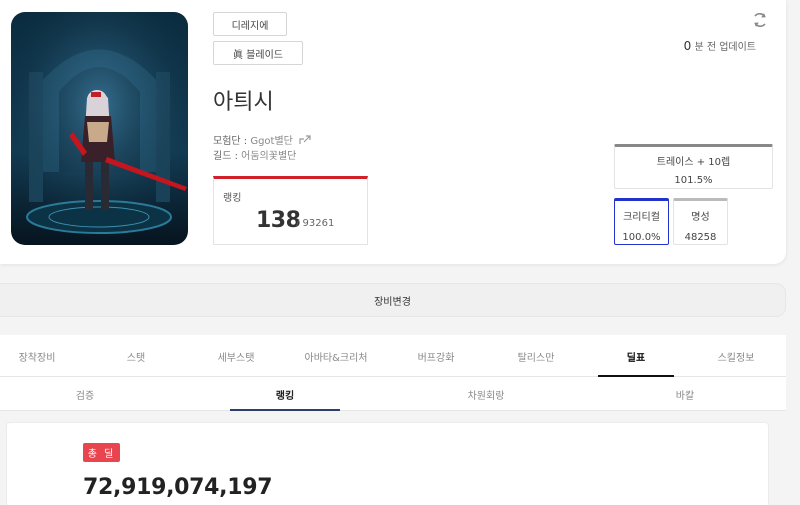 The image size is (800, 505). I want to click on update-status: 0 분 전 업데이트, so click(720, 45).